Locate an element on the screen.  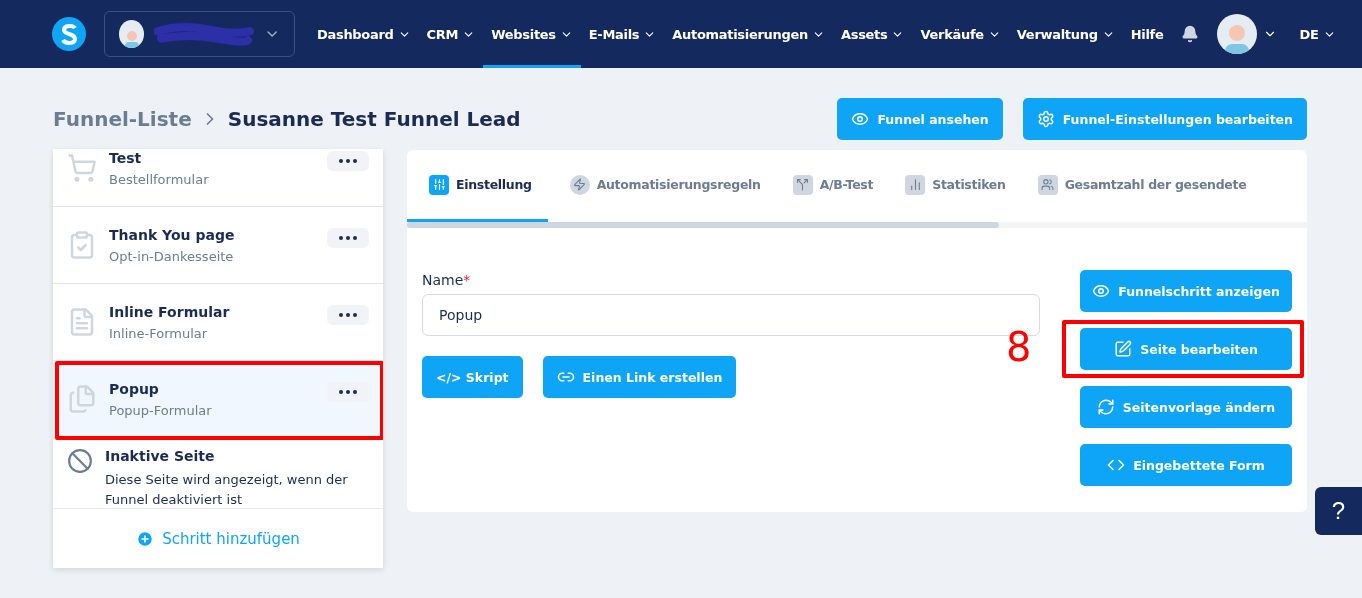
funnel-step: Popup Popup-Formular is located at coordinates (218, 399).